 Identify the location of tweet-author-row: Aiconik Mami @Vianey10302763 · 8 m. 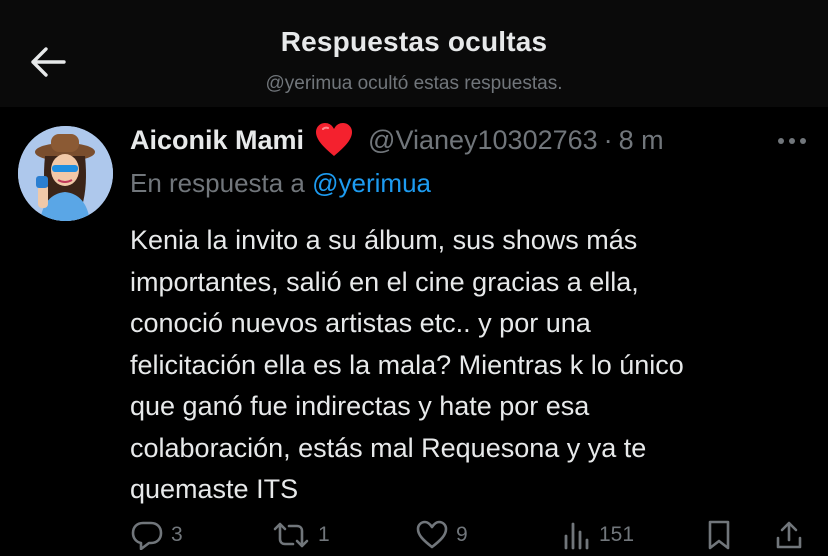
(397, 140).